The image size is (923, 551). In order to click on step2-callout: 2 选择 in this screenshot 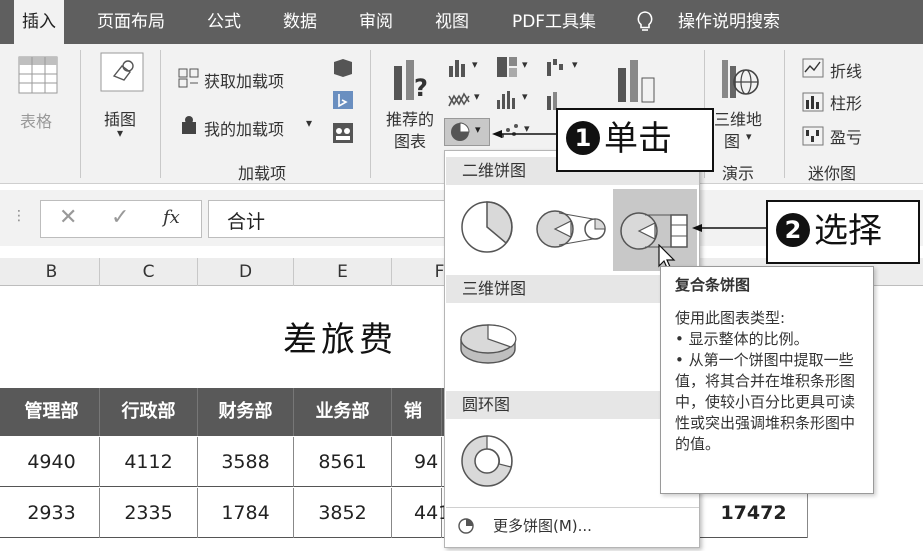, I will do `click(843, 232)`.